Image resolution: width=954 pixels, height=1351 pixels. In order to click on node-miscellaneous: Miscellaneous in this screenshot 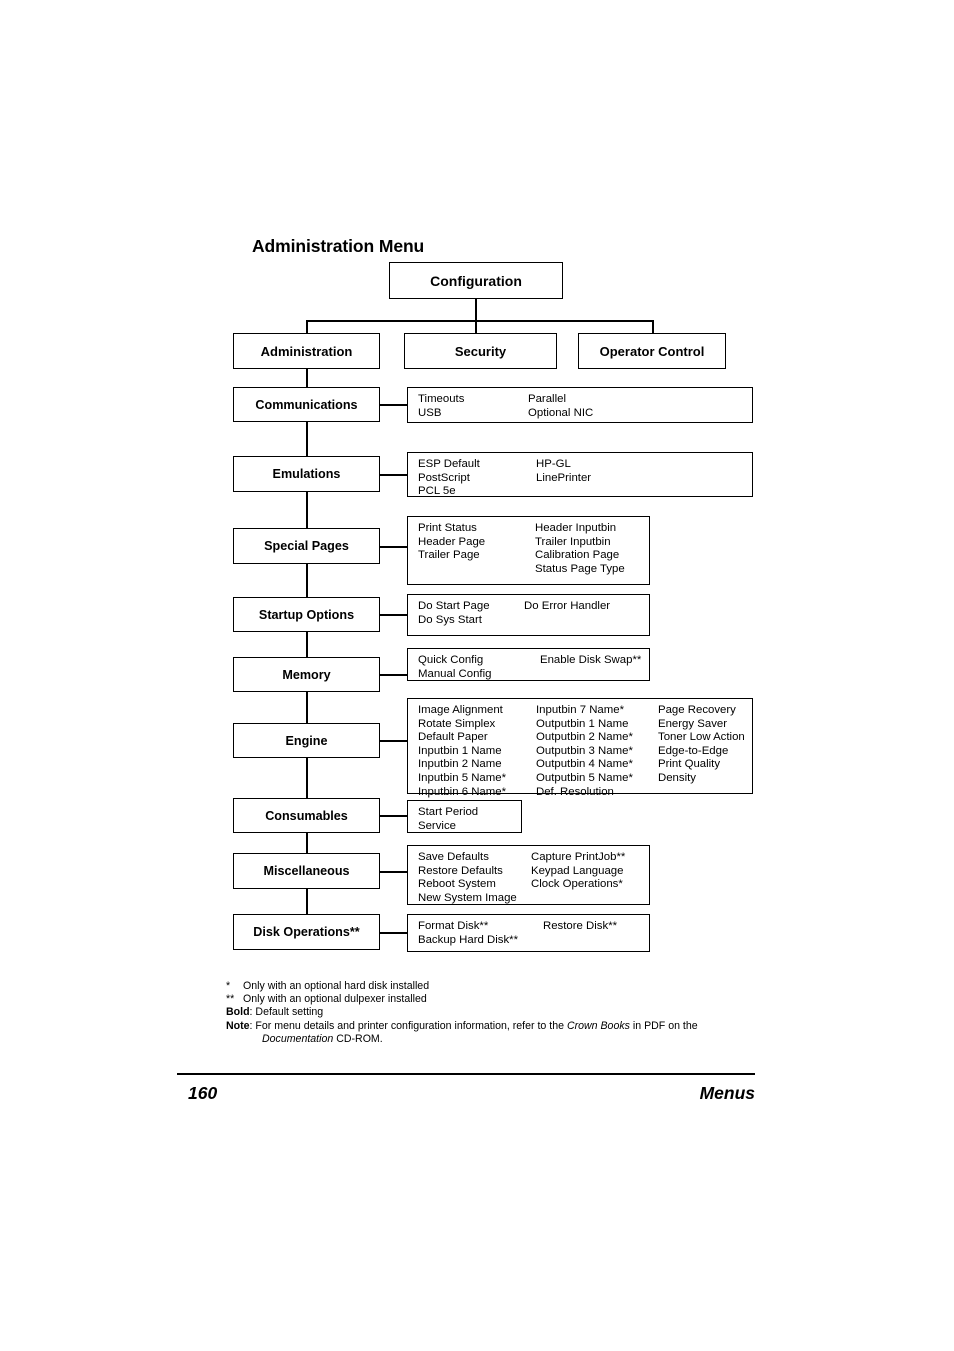, I will do `click(306, 871)`.